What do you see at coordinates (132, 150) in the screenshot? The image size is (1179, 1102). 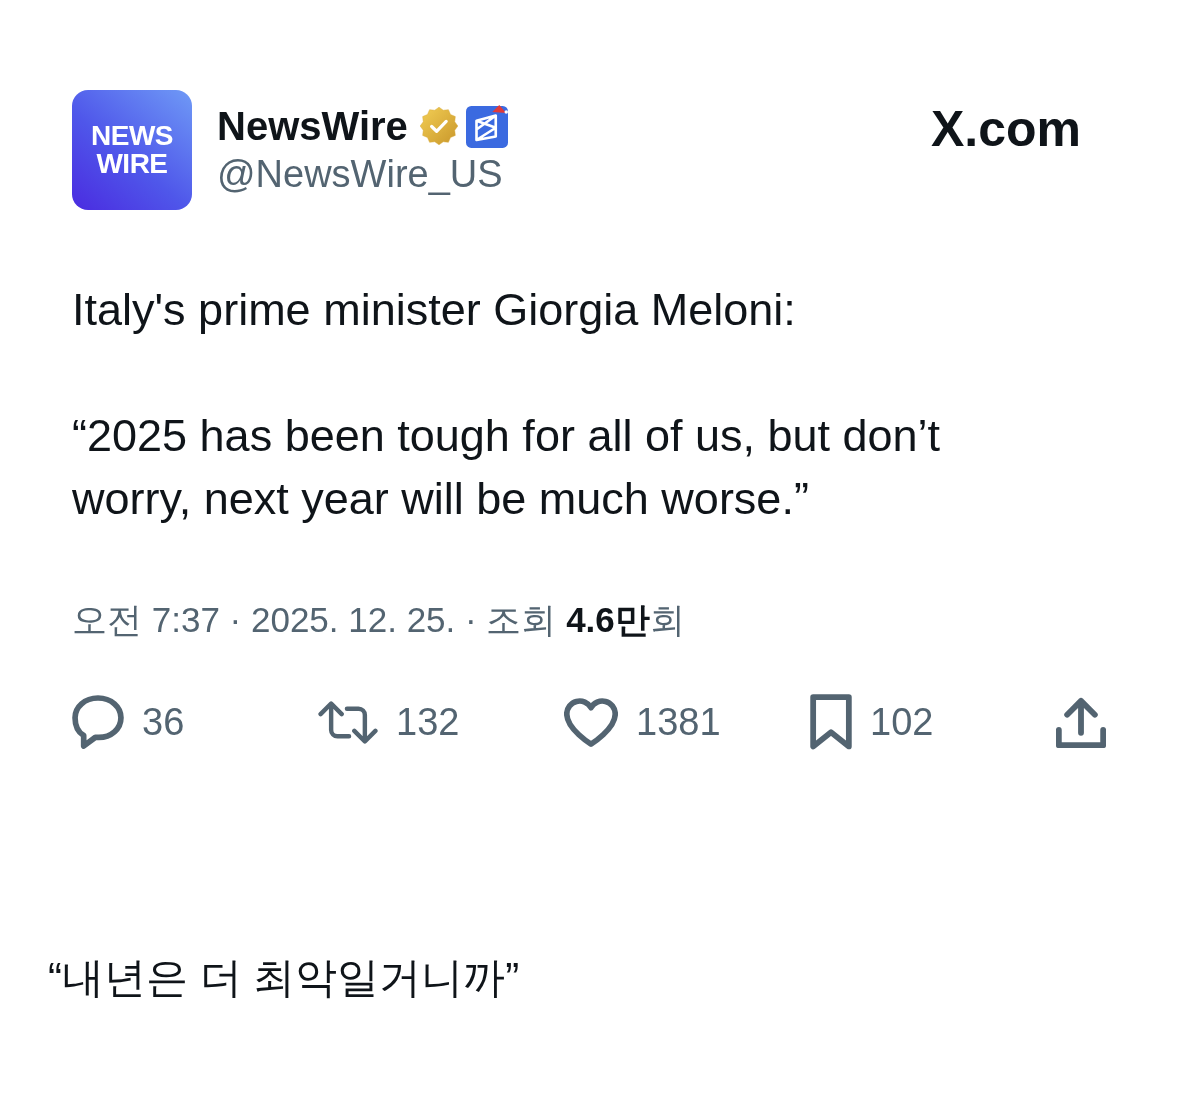 I see `avatar-logo: NEWS WIRE` at bounding box center [132, 150].